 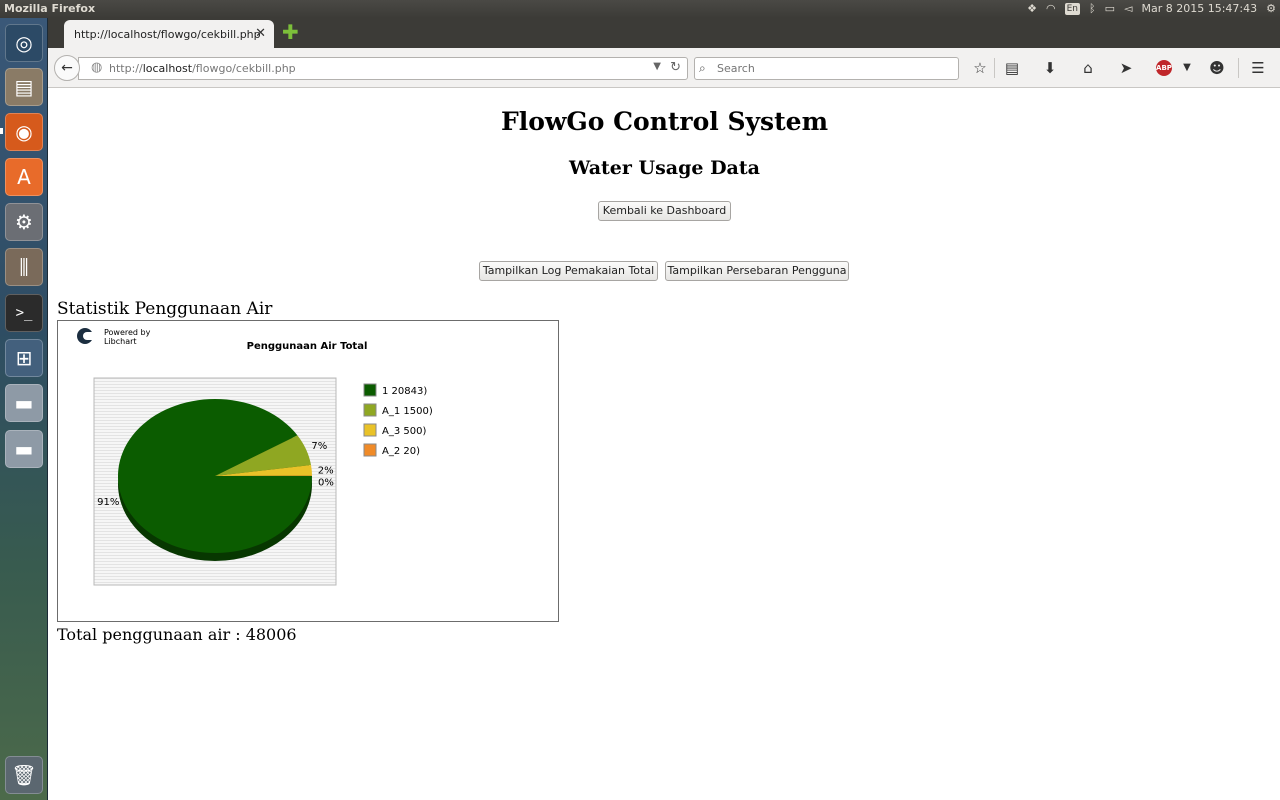 I want to click on bookmark-star-icon: ☆, so click(x=980, y=68).